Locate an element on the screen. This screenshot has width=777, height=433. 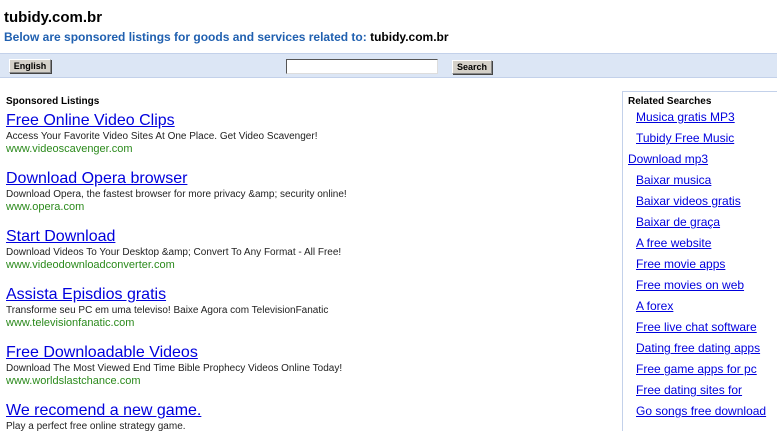
related-search-link: Free movie apps is located at coordinates (702, 267).